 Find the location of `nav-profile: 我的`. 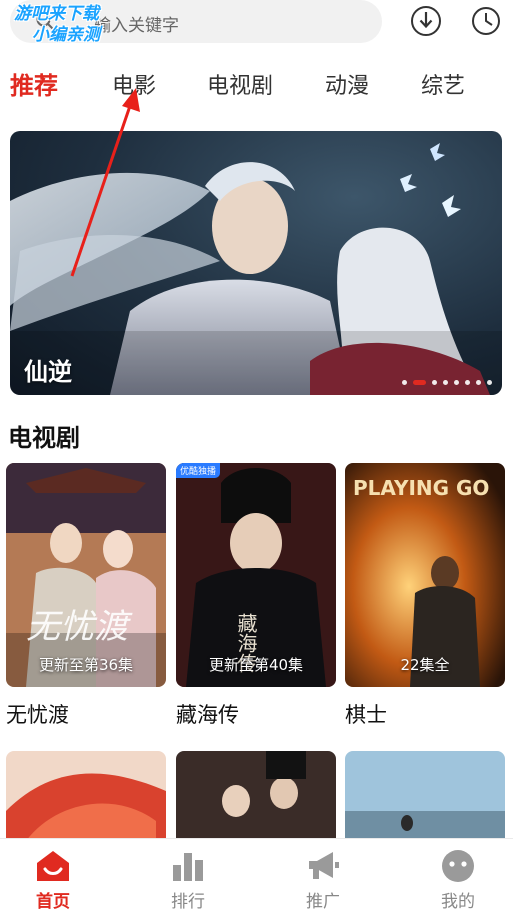

nav-profile: 我的 is located at coordinates (458, 876).